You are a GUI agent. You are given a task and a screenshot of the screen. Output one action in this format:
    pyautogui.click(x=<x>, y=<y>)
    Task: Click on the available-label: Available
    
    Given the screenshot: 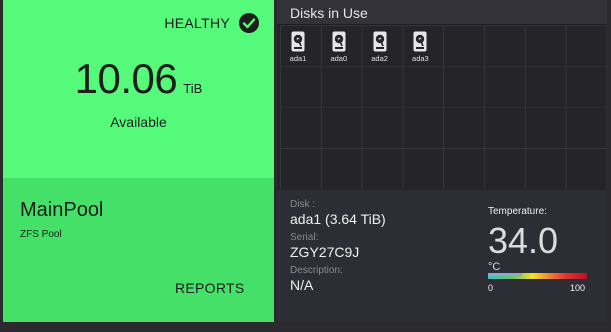 What is the action you would take?
    pyautogui.click(x=138, y=122)
    